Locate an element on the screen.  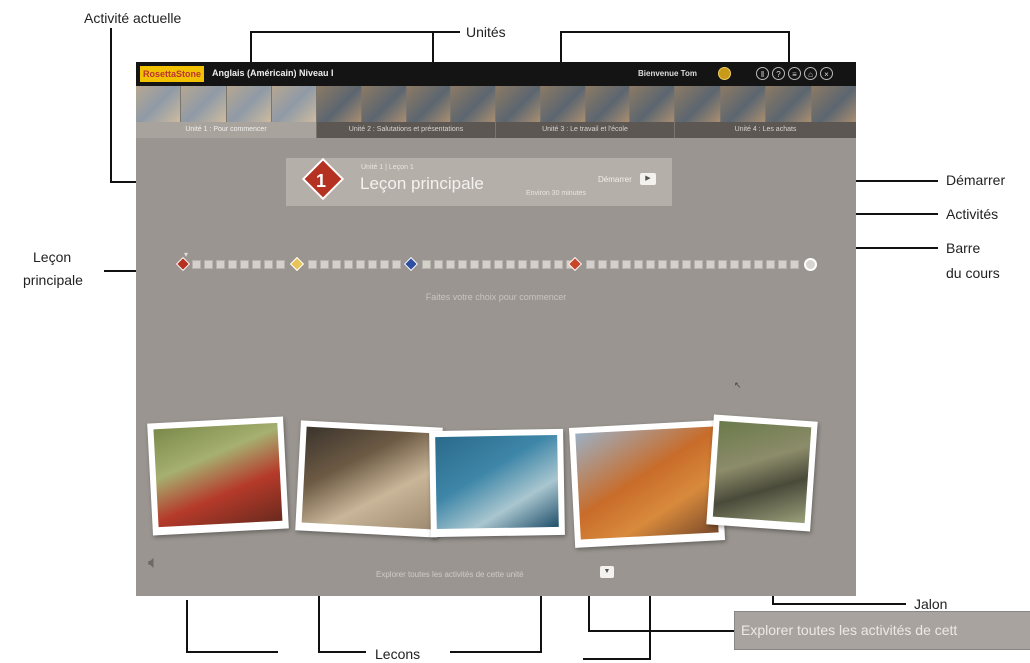
speaker-icon: 🔈︎ is located at coordinates (153, 562).